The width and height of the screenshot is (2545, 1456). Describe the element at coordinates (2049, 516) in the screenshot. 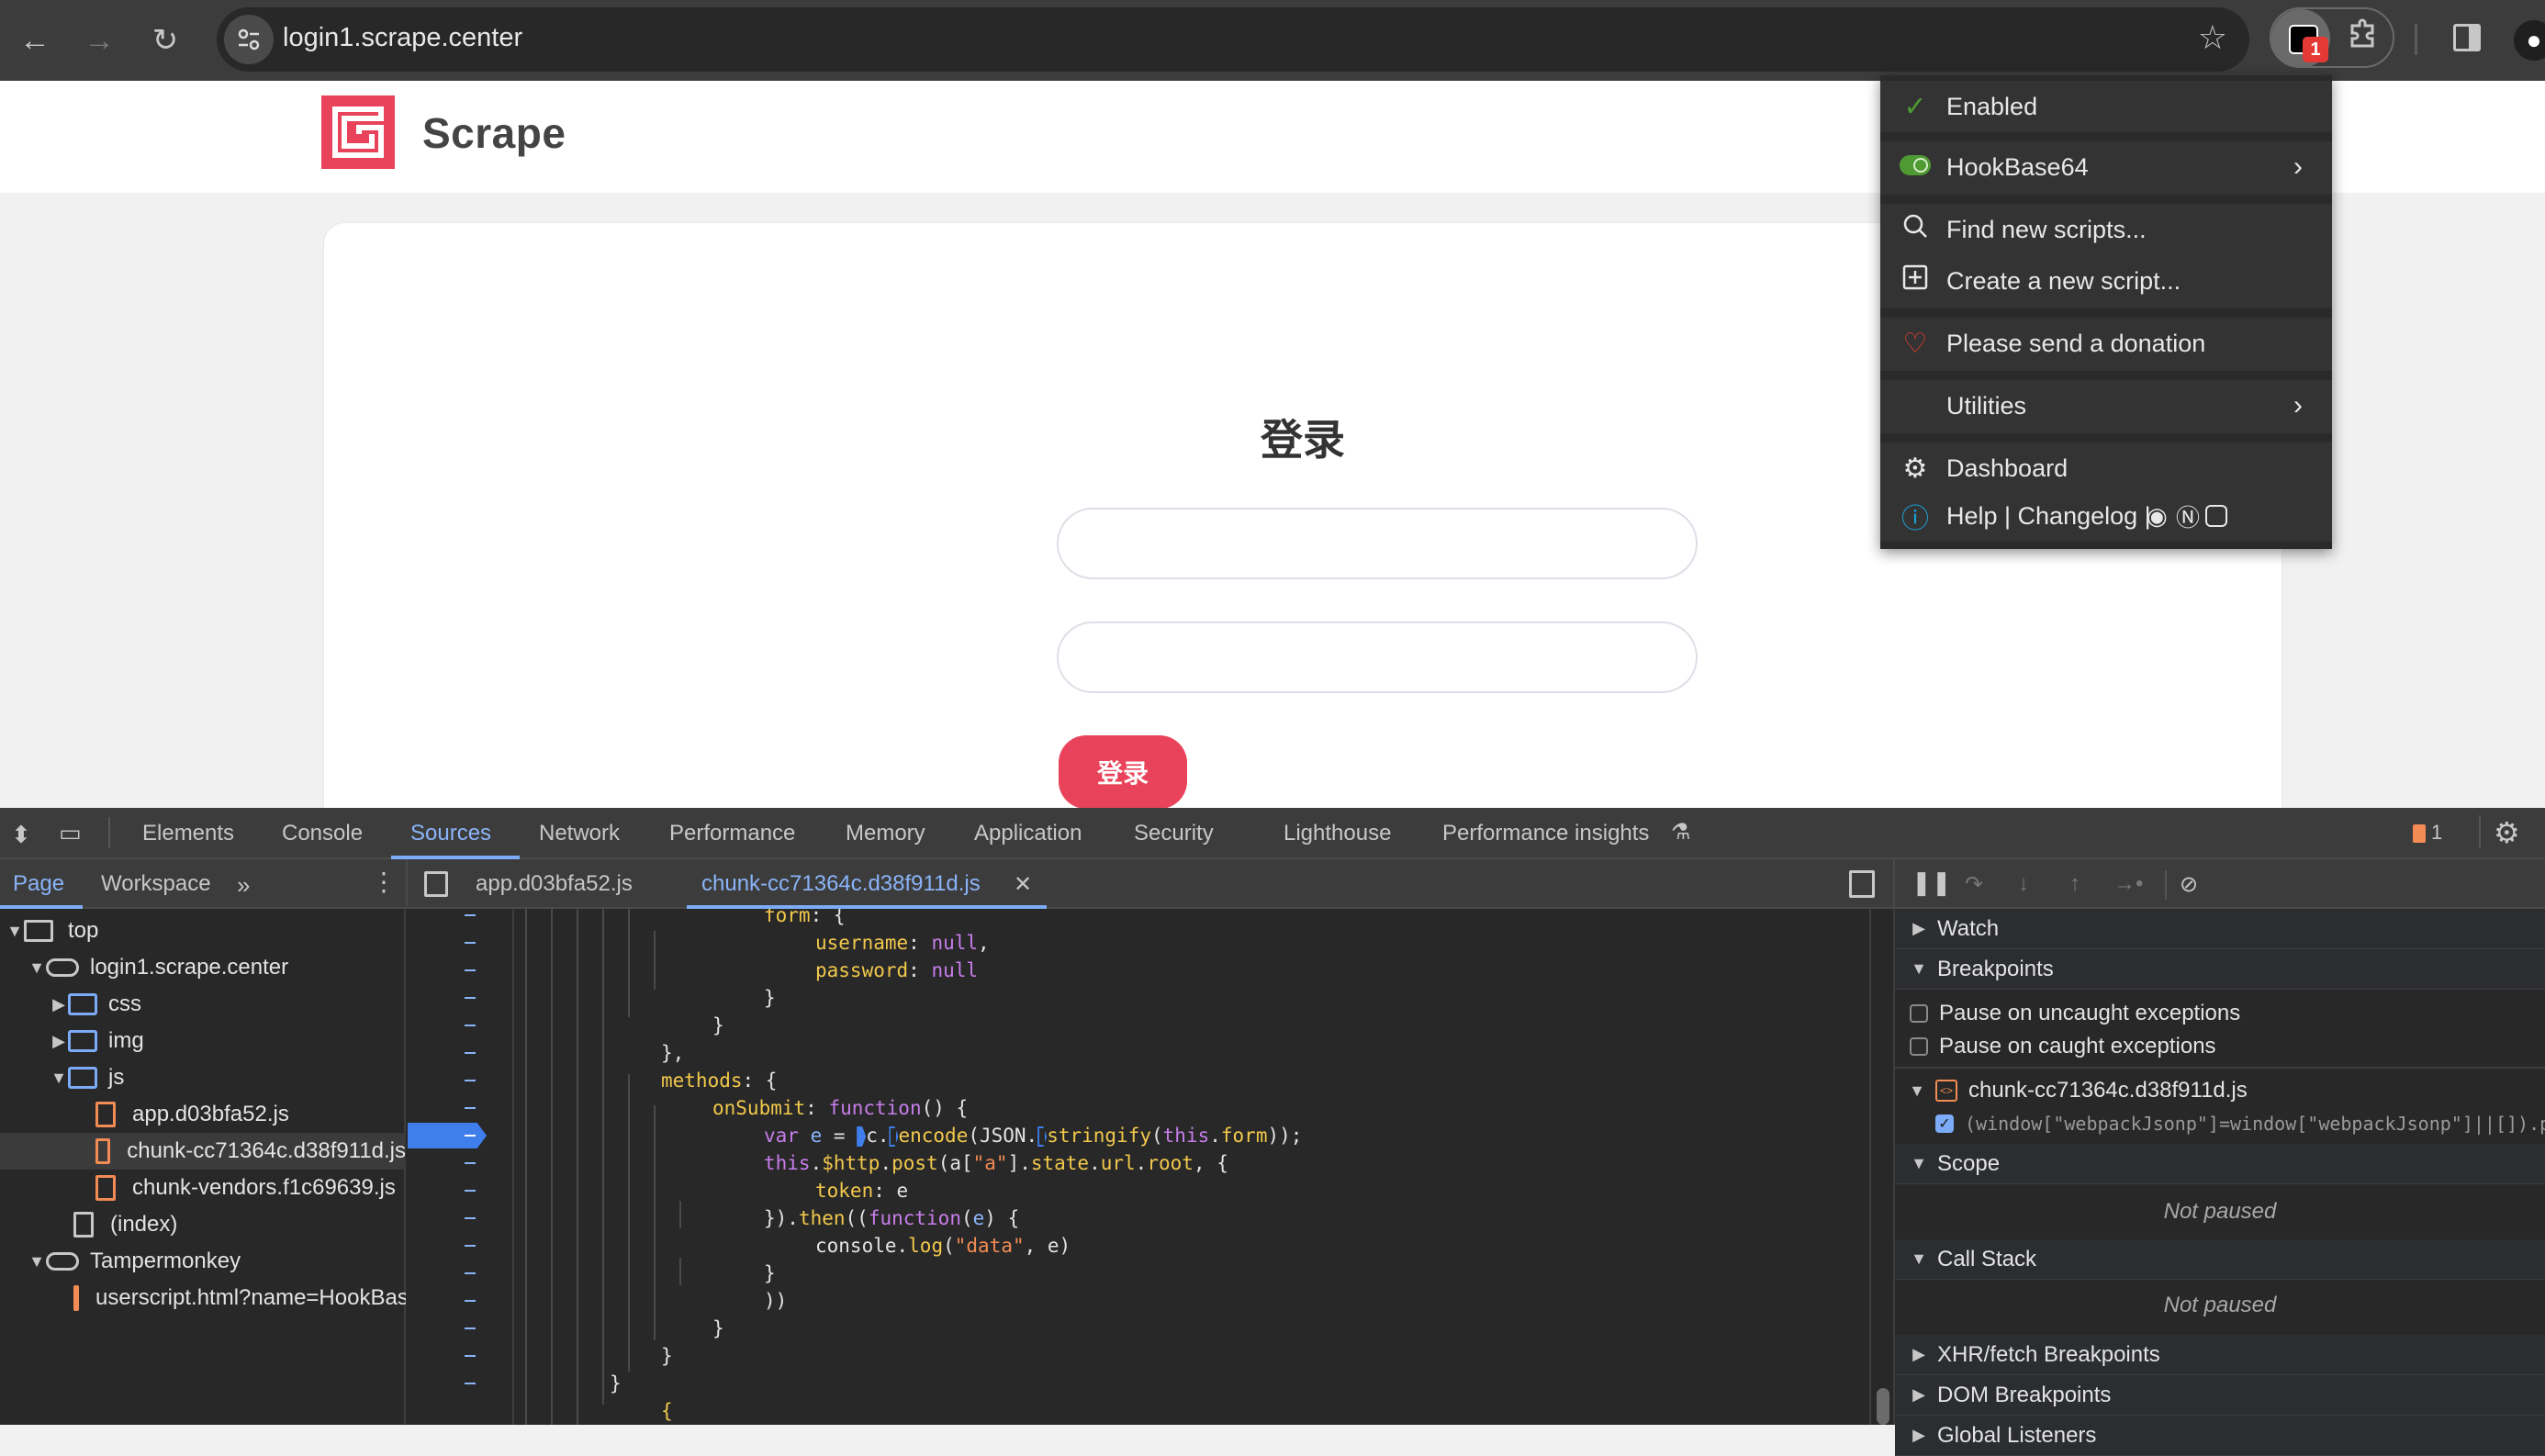

I see `menu-label: Help | Changelog |` at that location.